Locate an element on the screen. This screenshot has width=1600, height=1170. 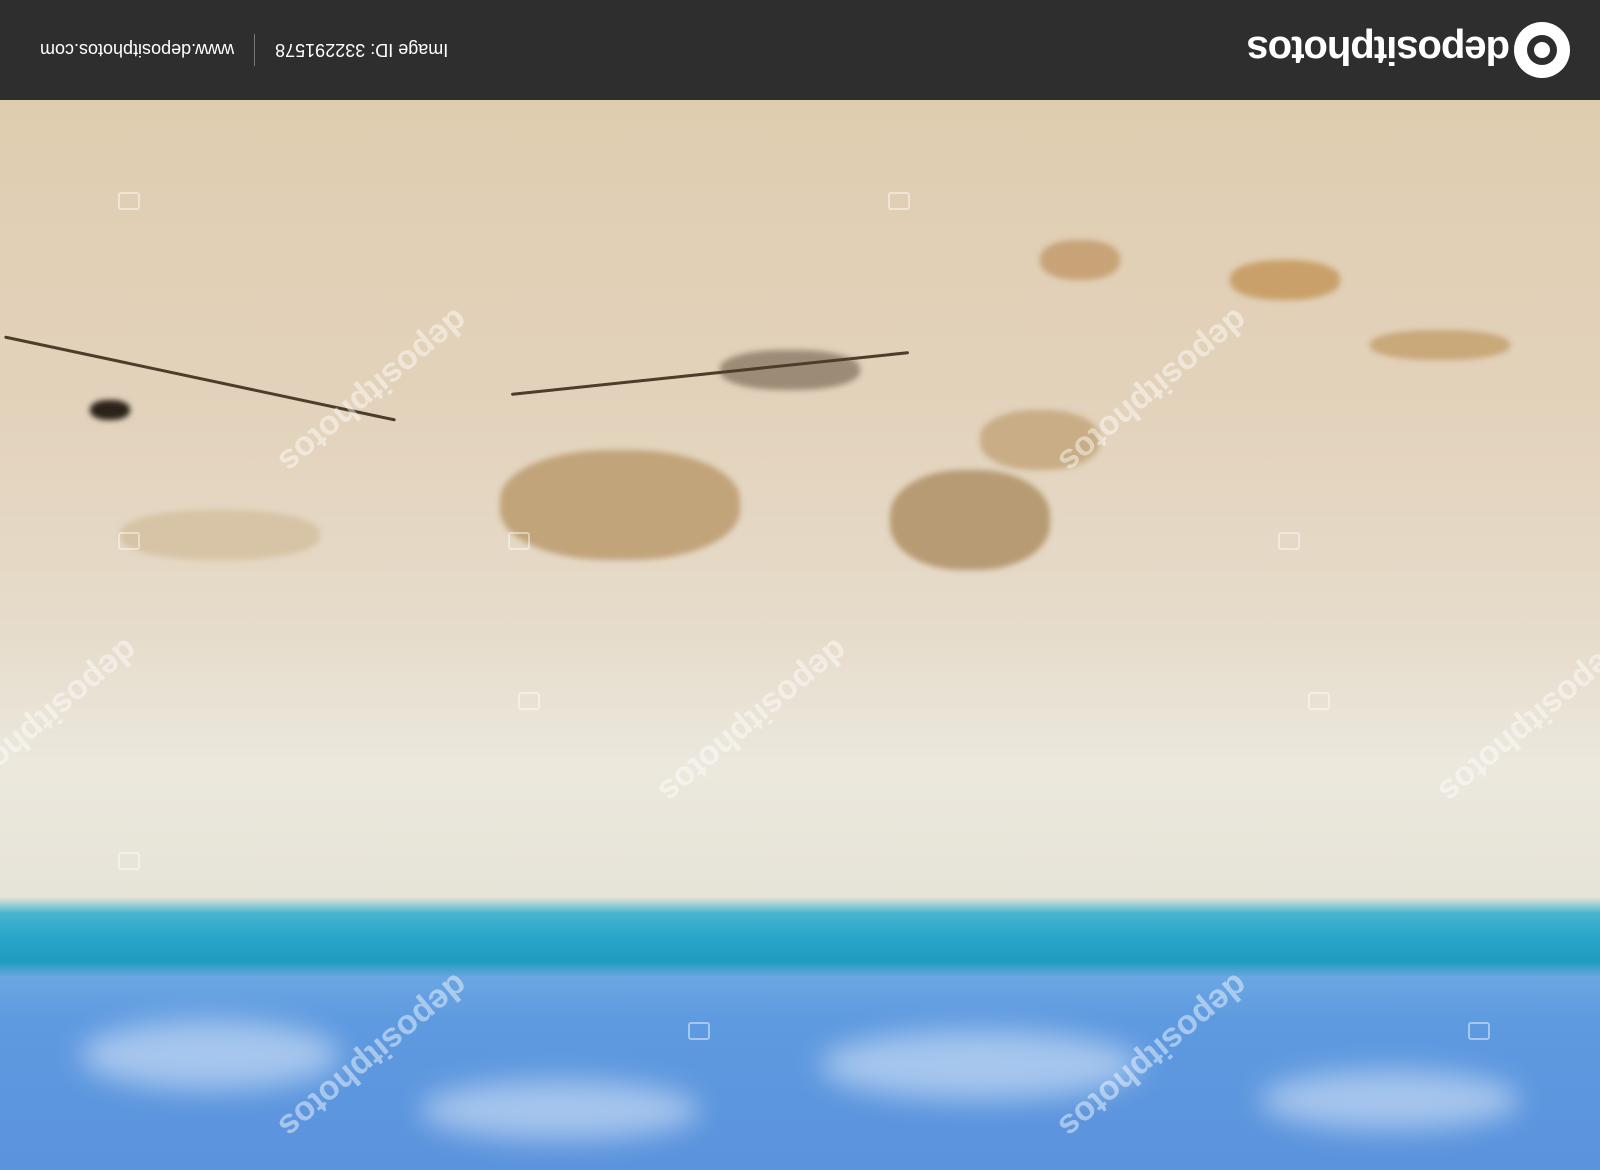
image-id: Image ID: 332291578 is located at coordinates (362, 50).